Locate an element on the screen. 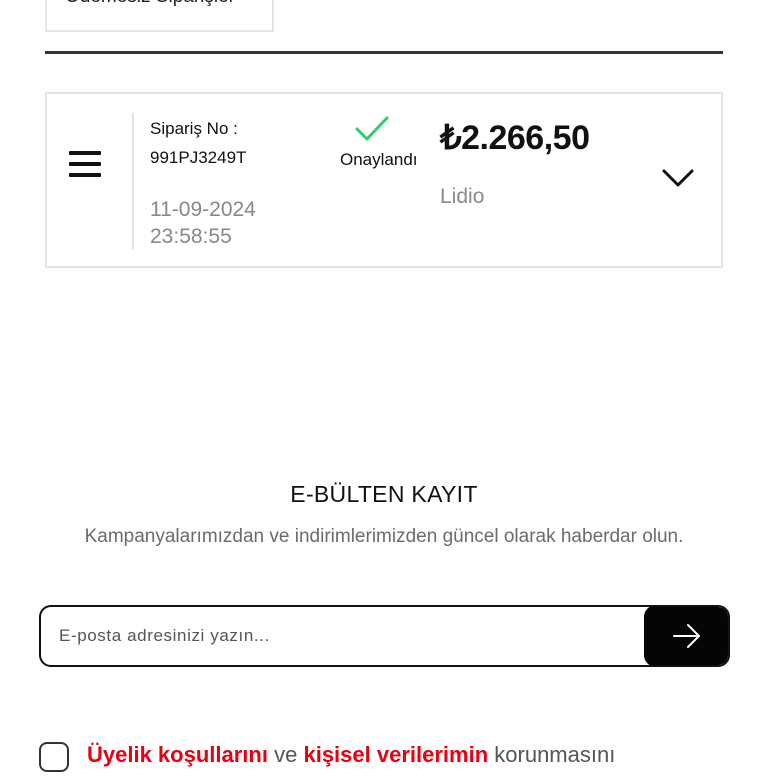 The width and height of the screenshot is (768, 780). order-time: 23:58:55 is located at coordinates (191, 236).